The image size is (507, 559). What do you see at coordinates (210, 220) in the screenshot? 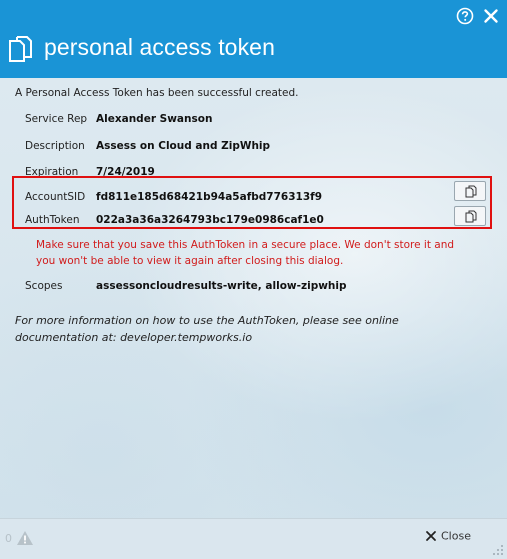
I see `auth-token-value: 022a3a36a3264793bc179e0986caf1e0` at bounding box center [210, 220].